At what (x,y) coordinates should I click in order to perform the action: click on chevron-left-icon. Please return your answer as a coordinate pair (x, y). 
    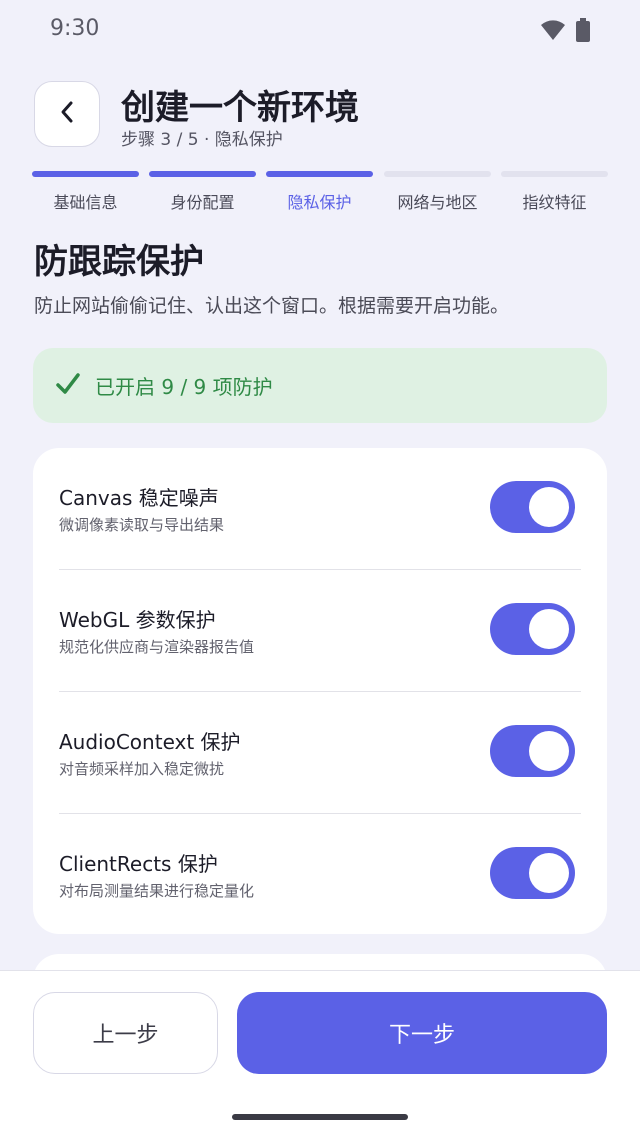
    Looking at the image, I should click on (67, 114).